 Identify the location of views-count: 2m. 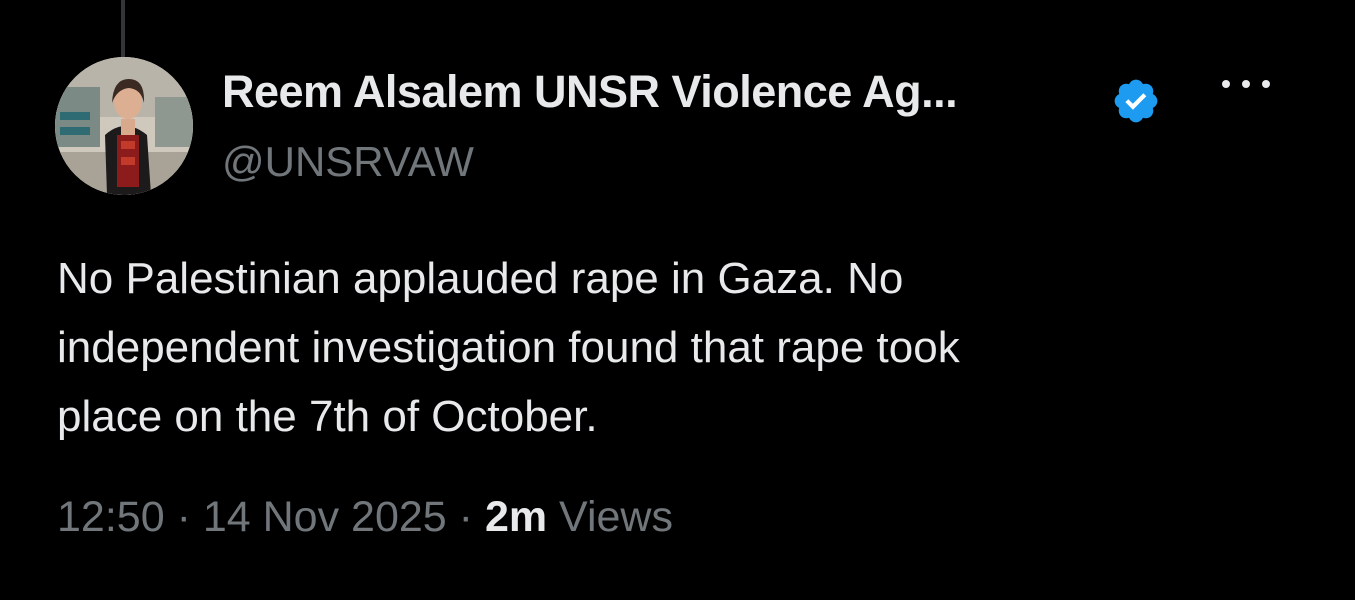
(516, 517).